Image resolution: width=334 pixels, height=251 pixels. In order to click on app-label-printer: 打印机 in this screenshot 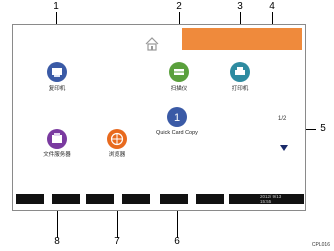, I will do `click(240, 89)`.